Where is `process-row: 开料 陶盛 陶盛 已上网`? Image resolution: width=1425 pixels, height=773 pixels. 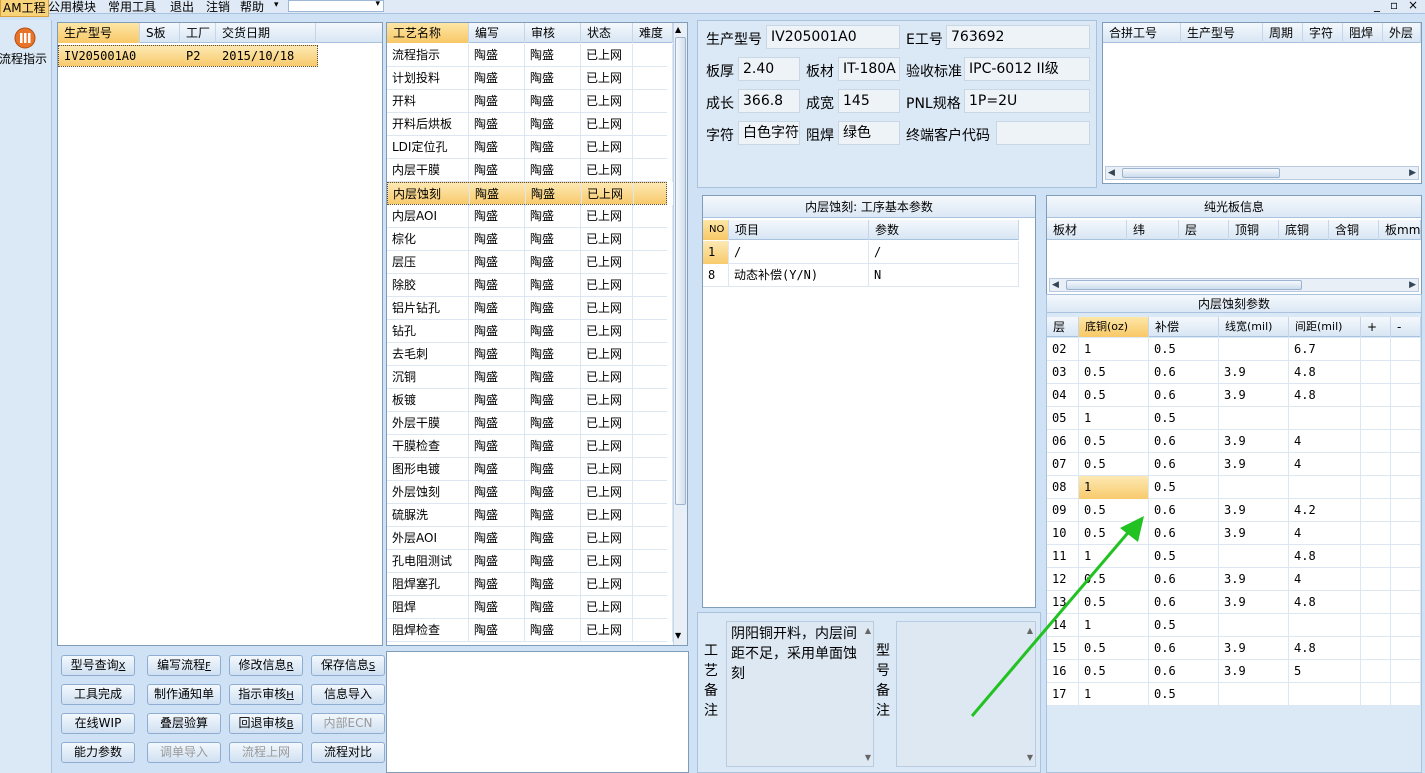 process-row: 开料 陶盛 陶盛 已上网 is located at coordinates (530, 101).